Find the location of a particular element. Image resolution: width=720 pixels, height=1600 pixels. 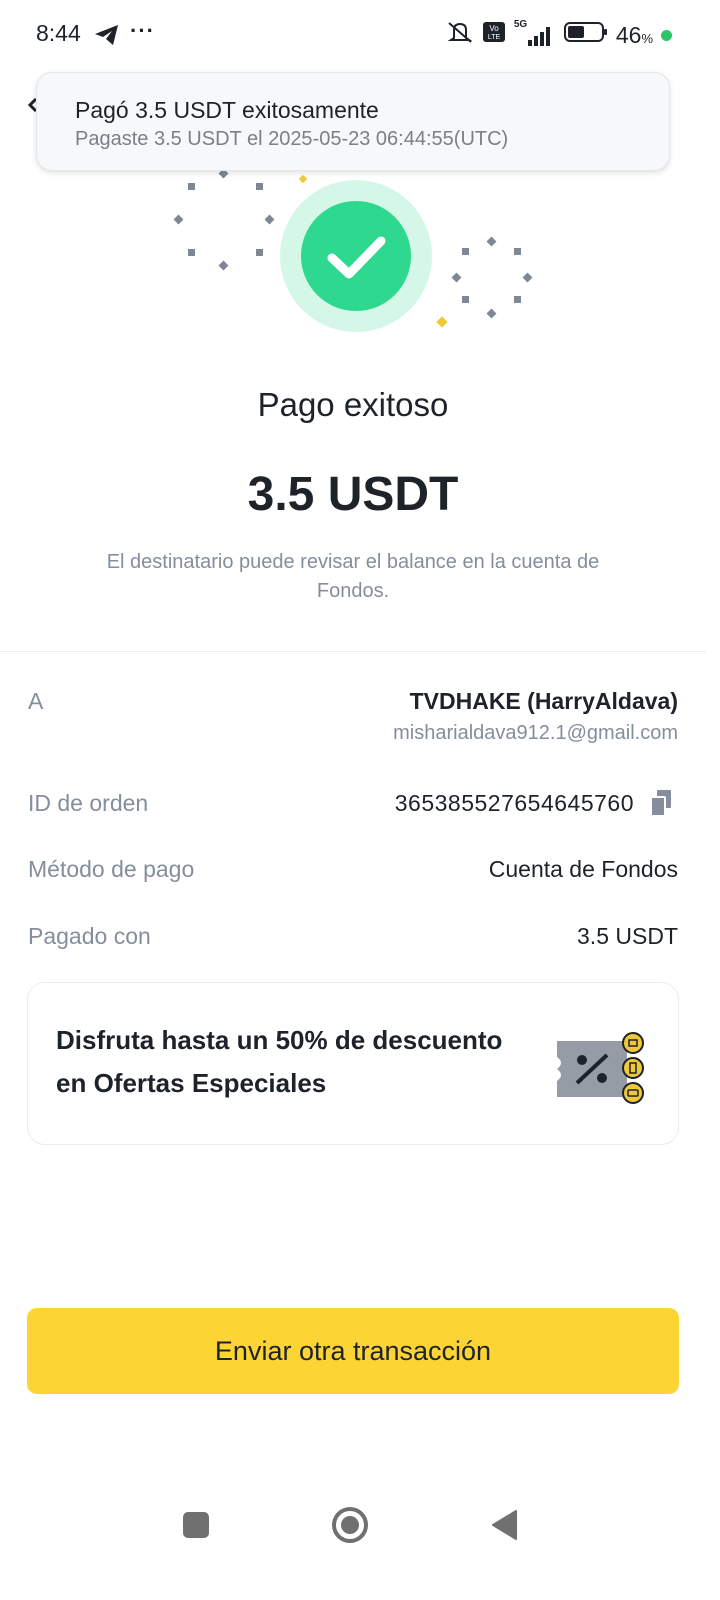

volte-icon: Vo LTE is located at coordinates (494, 35).